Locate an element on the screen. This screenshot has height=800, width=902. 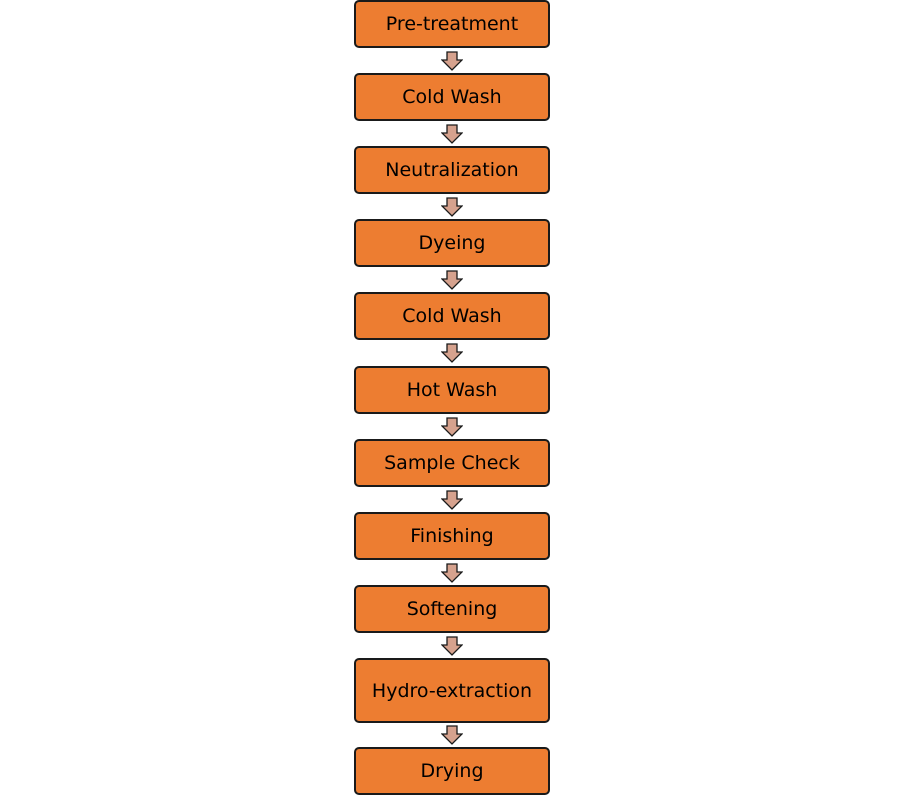
flow-step: Finishing is located at coordinates (452, 536).